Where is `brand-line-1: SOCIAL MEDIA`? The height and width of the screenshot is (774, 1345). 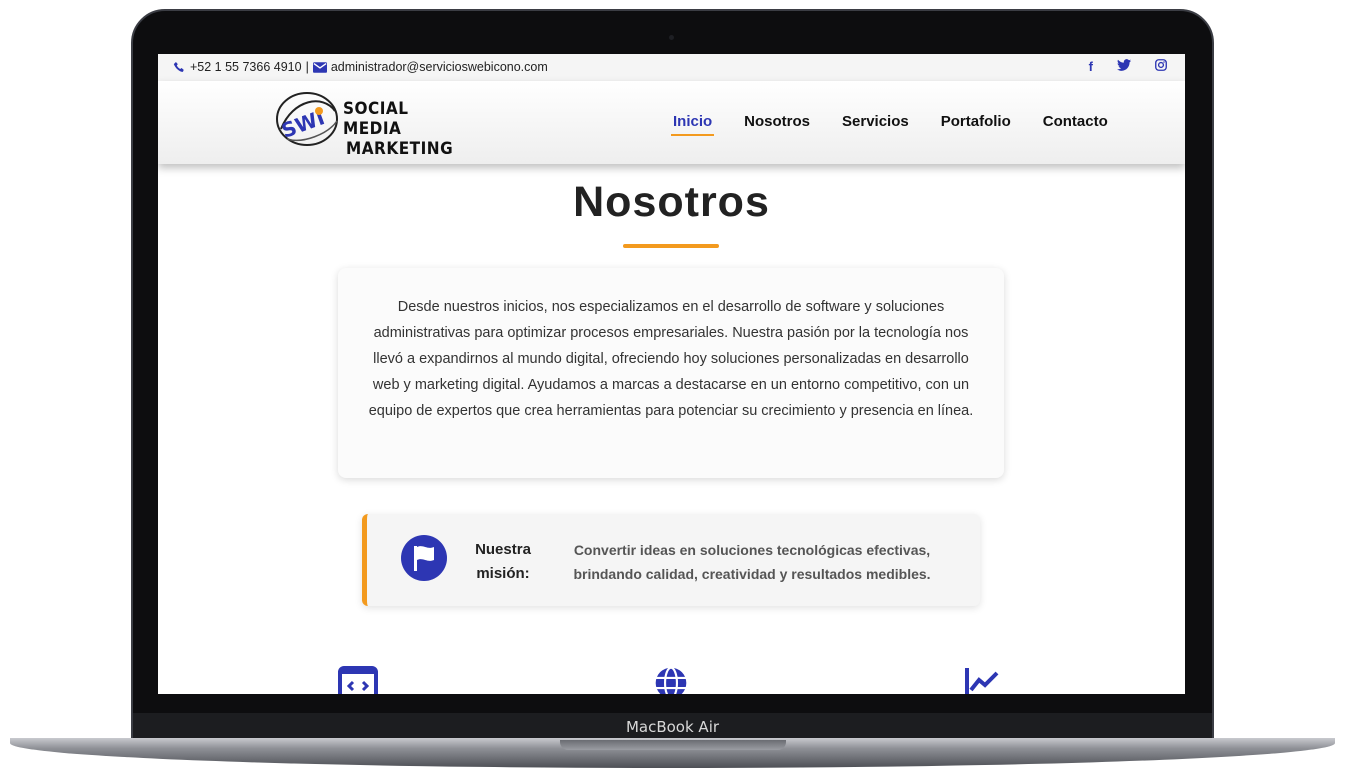
brand-line-1: SOCIAL MEDIA is located at coordinates (376, 119).